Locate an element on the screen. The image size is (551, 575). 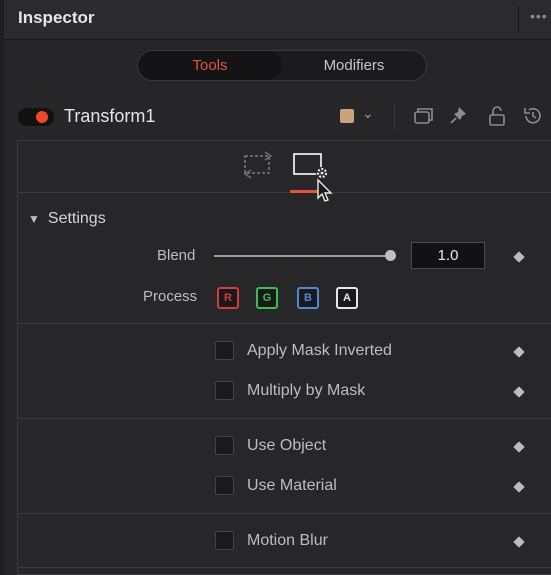
channel-g-toggle: G is located at coordinates (267, 298).